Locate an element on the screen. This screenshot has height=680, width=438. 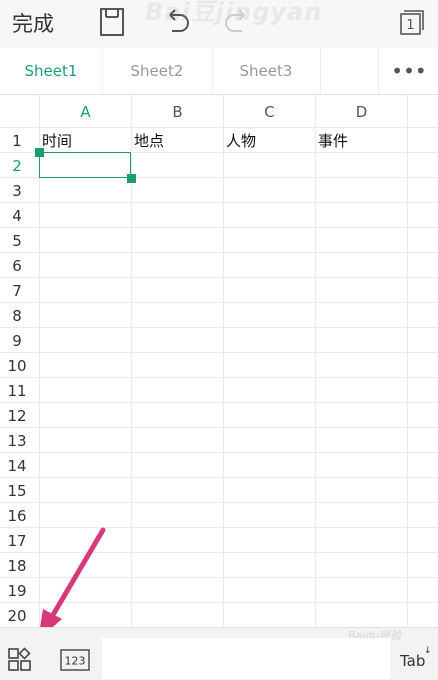
column-header-c: C is located at coordinates (269, 112).